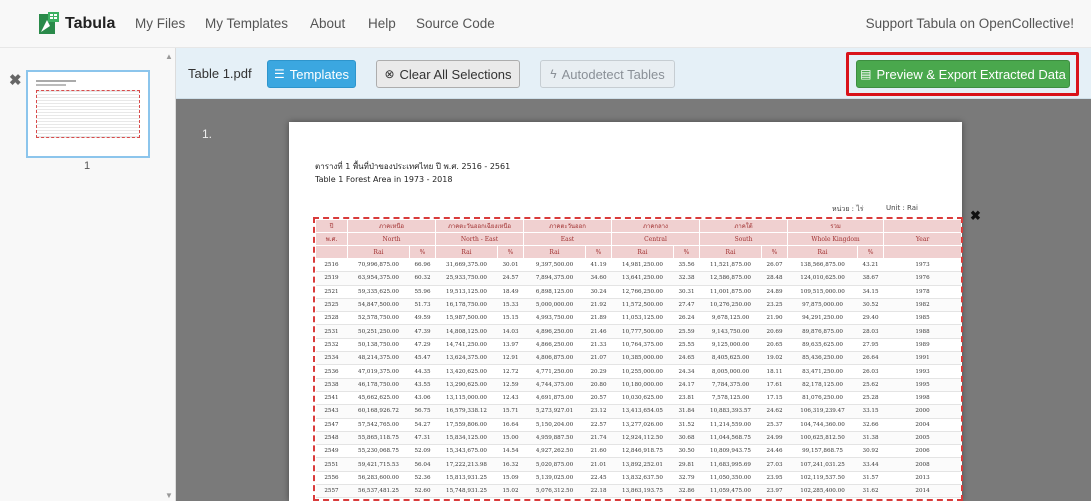 The width and height of the screenshot is (1091, 501). I want to click on nav-my-files: My Files, so click(160, 23).